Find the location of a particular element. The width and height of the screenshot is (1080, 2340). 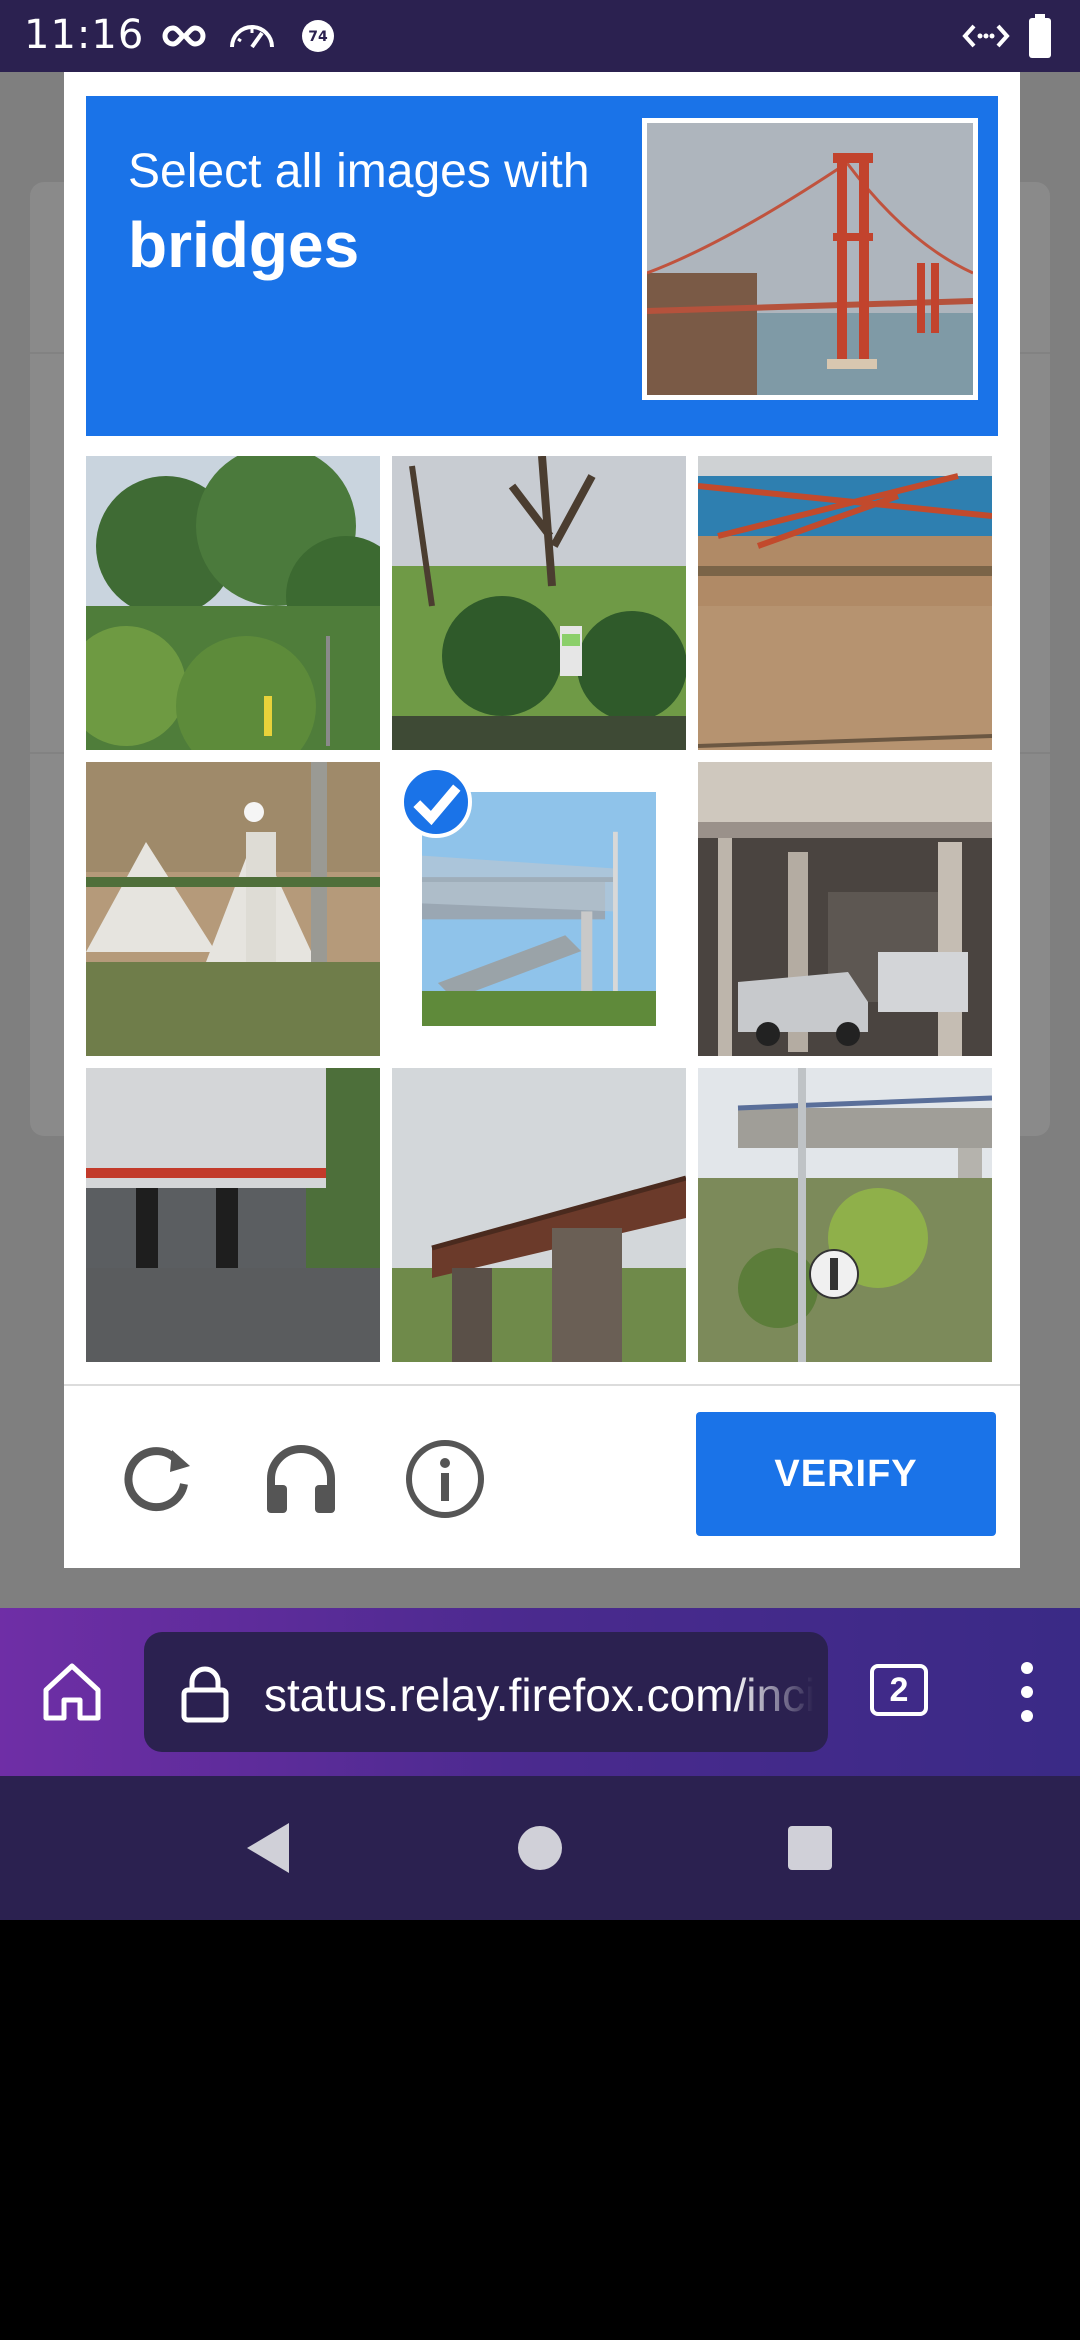

battery-icon is located at coordinates (1040, 36).